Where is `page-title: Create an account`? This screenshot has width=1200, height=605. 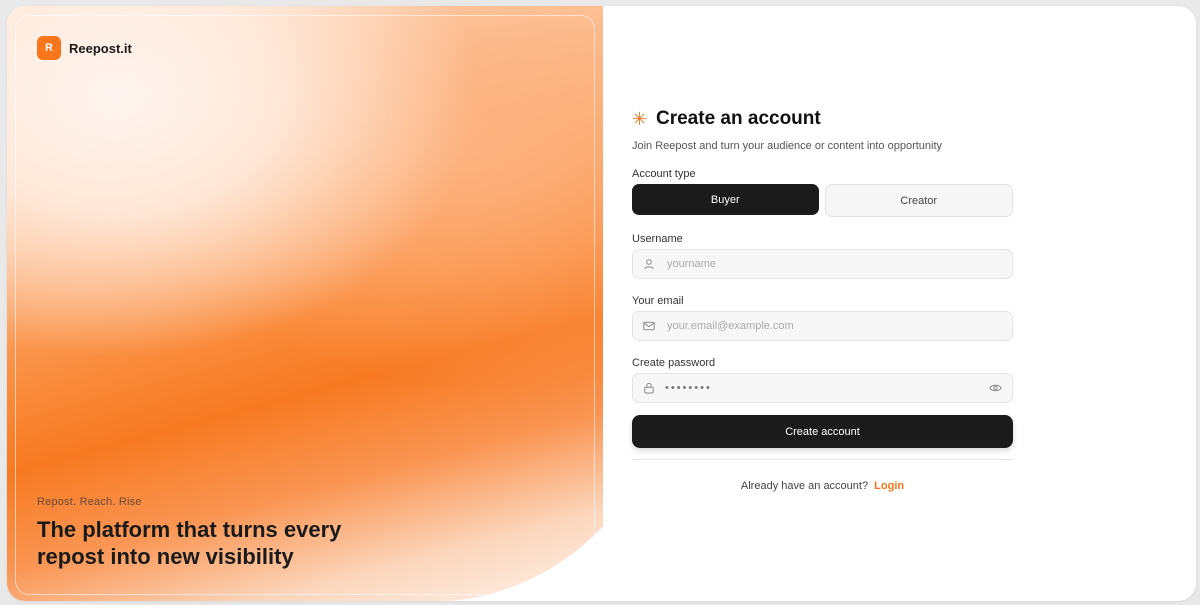
page-title: Create an account is located at coordinates (738, 118).